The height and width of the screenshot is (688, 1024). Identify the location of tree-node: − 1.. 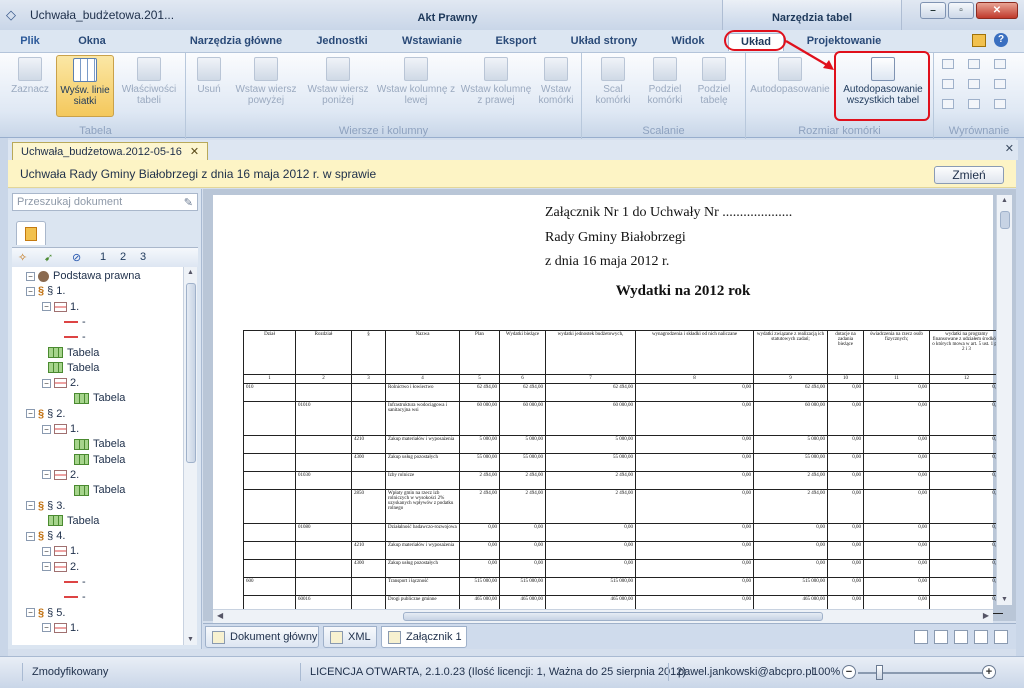
(60, 429).